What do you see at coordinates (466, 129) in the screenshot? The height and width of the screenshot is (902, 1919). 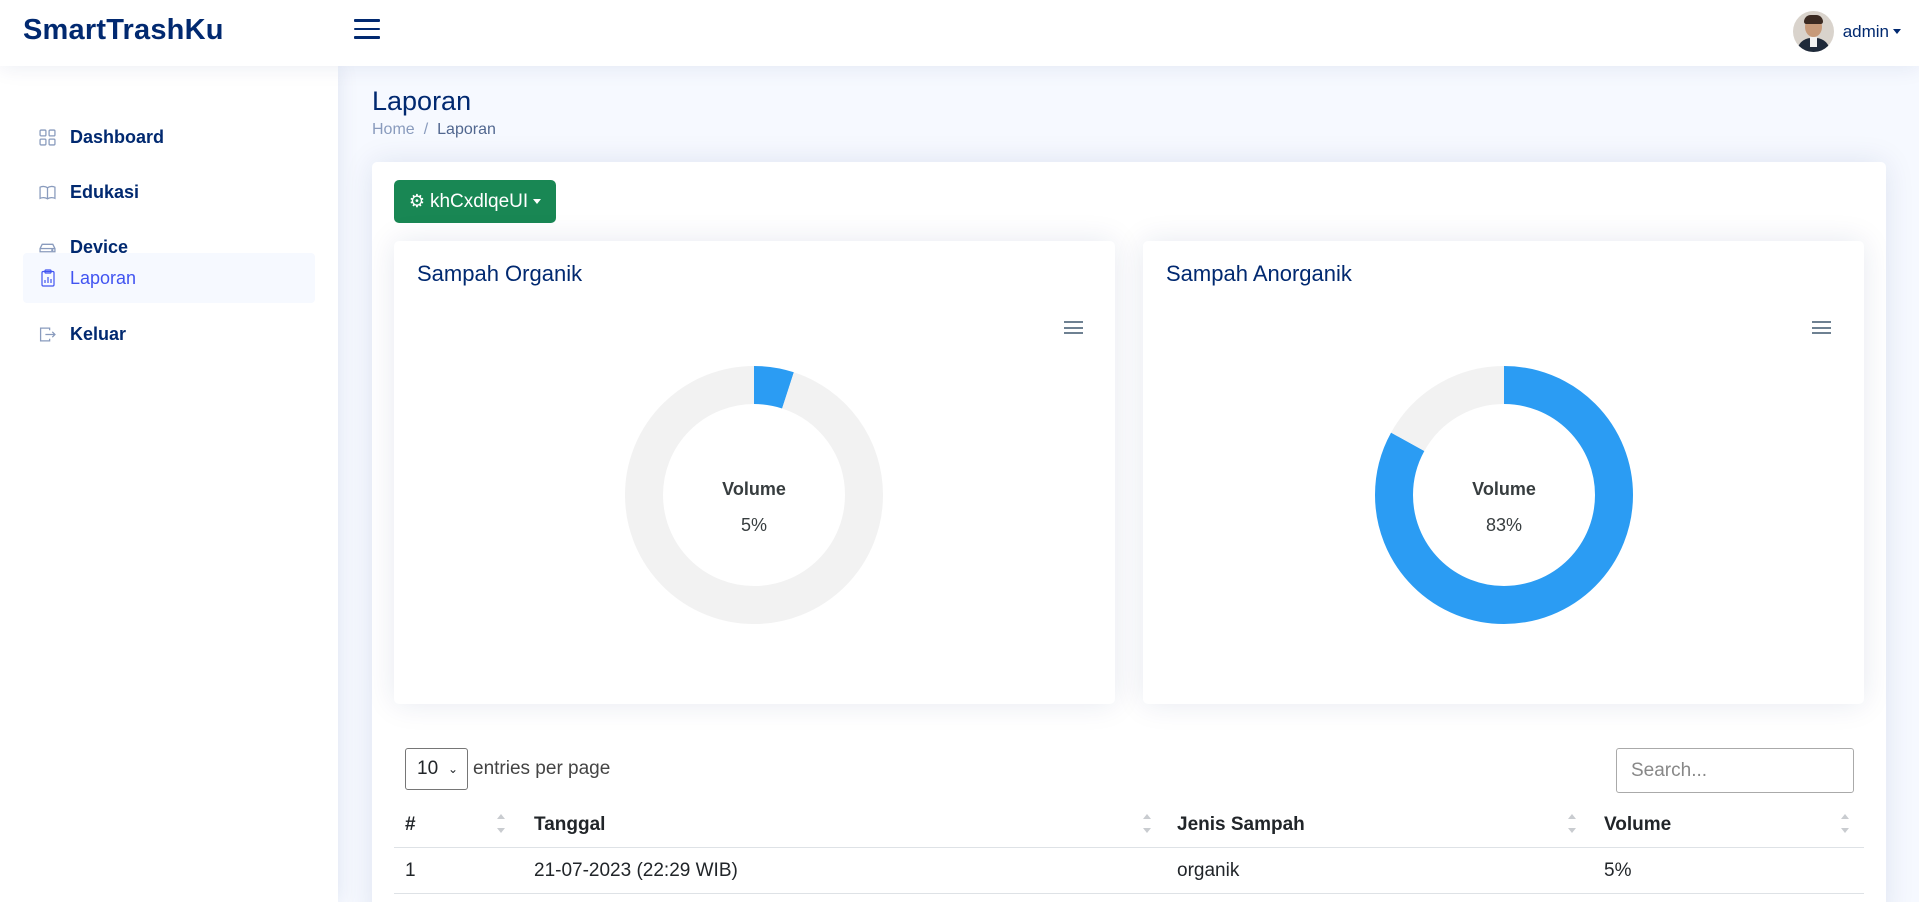 I see `breadcrumb-current: Laporan` at bounding box center [466, 129].